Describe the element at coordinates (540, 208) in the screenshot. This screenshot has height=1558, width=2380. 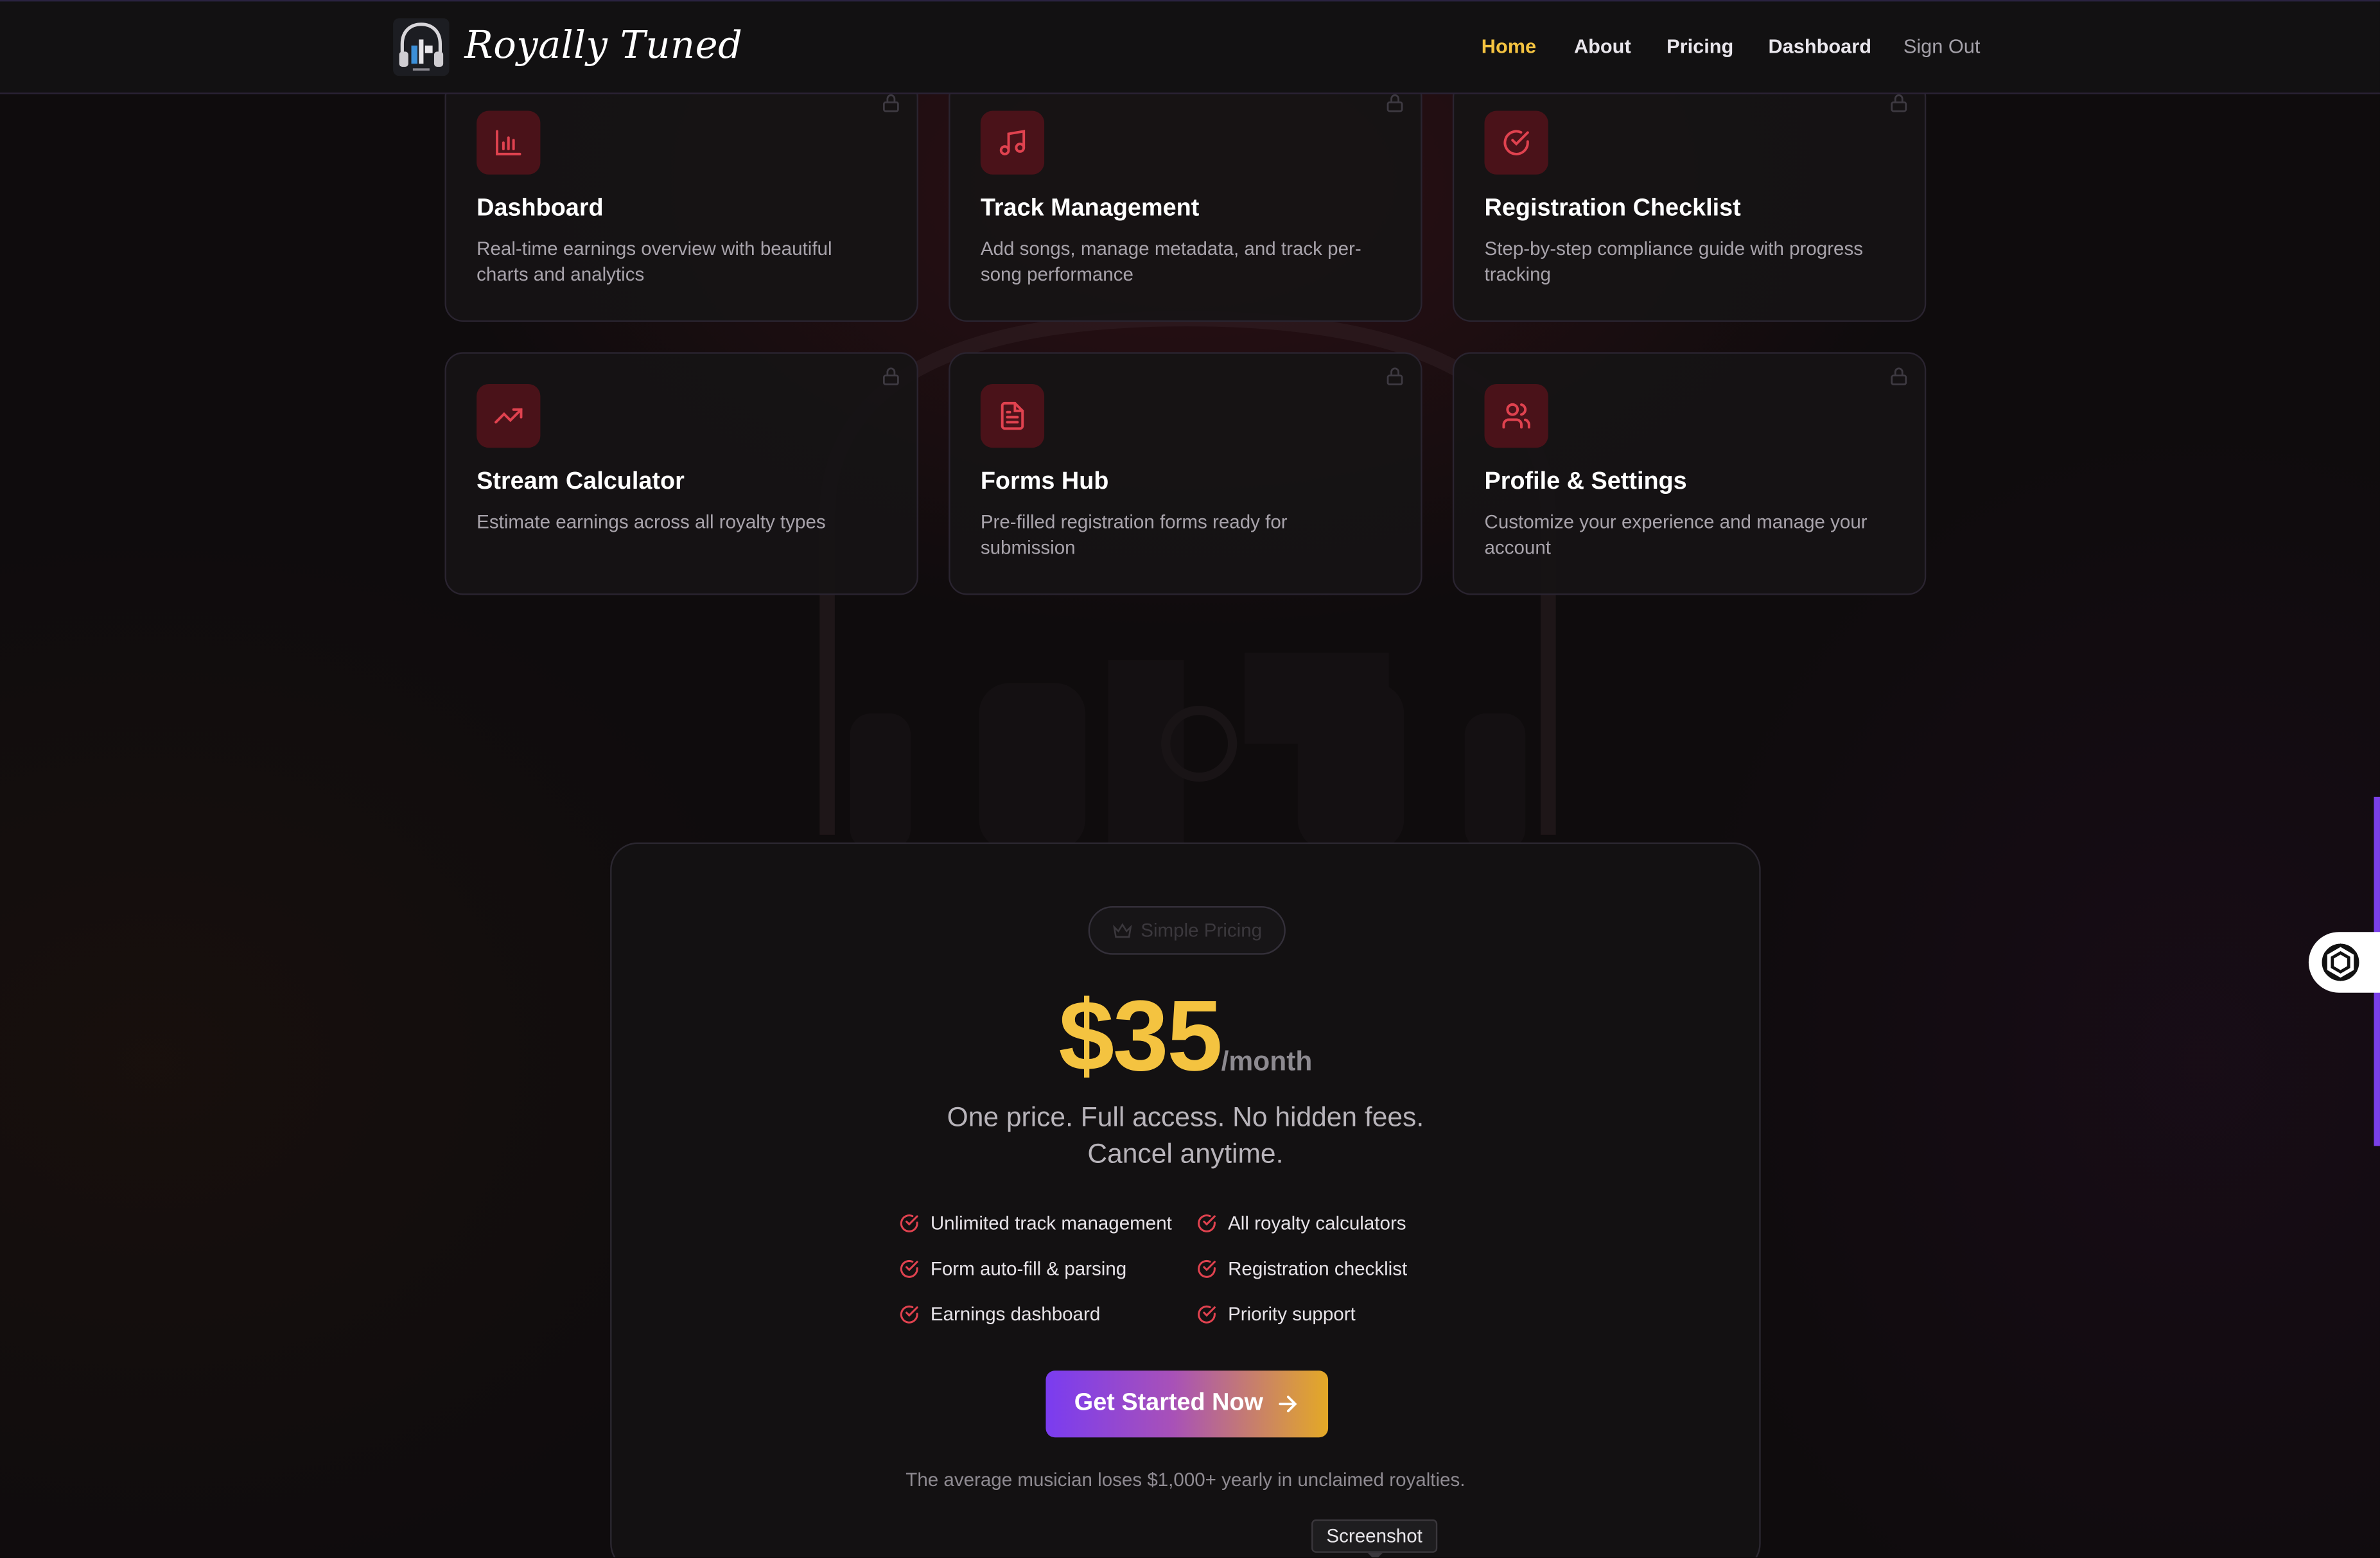
I see `feature-title: Dashboard` at that location.